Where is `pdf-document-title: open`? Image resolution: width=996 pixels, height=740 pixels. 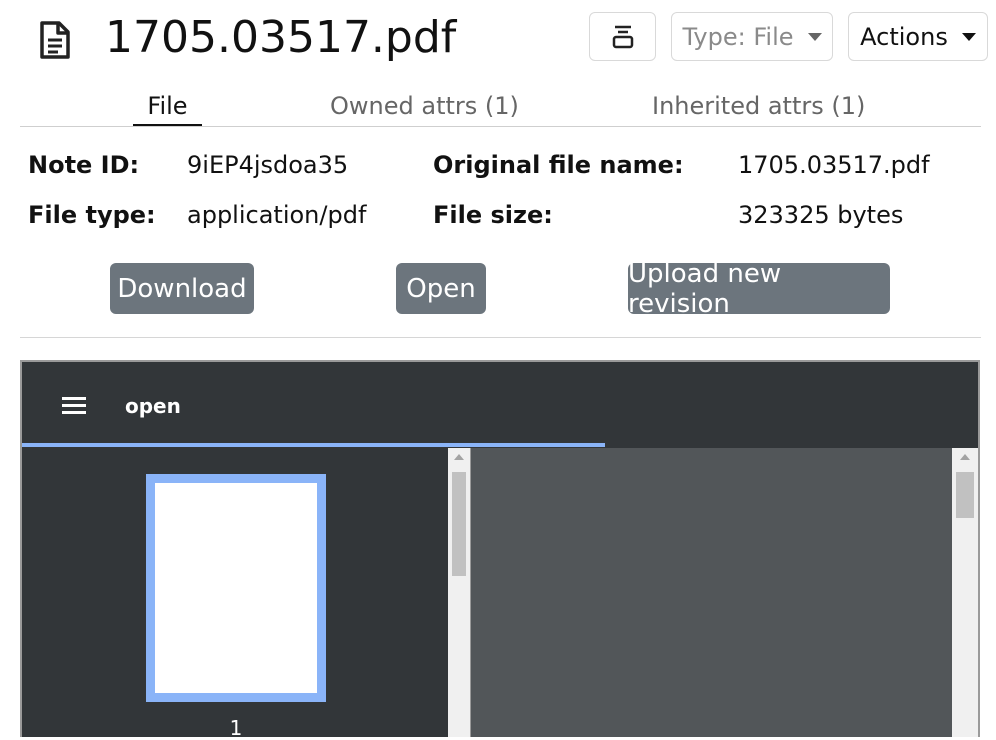
pdf-document-title: open is located at coordinates (153, 406).